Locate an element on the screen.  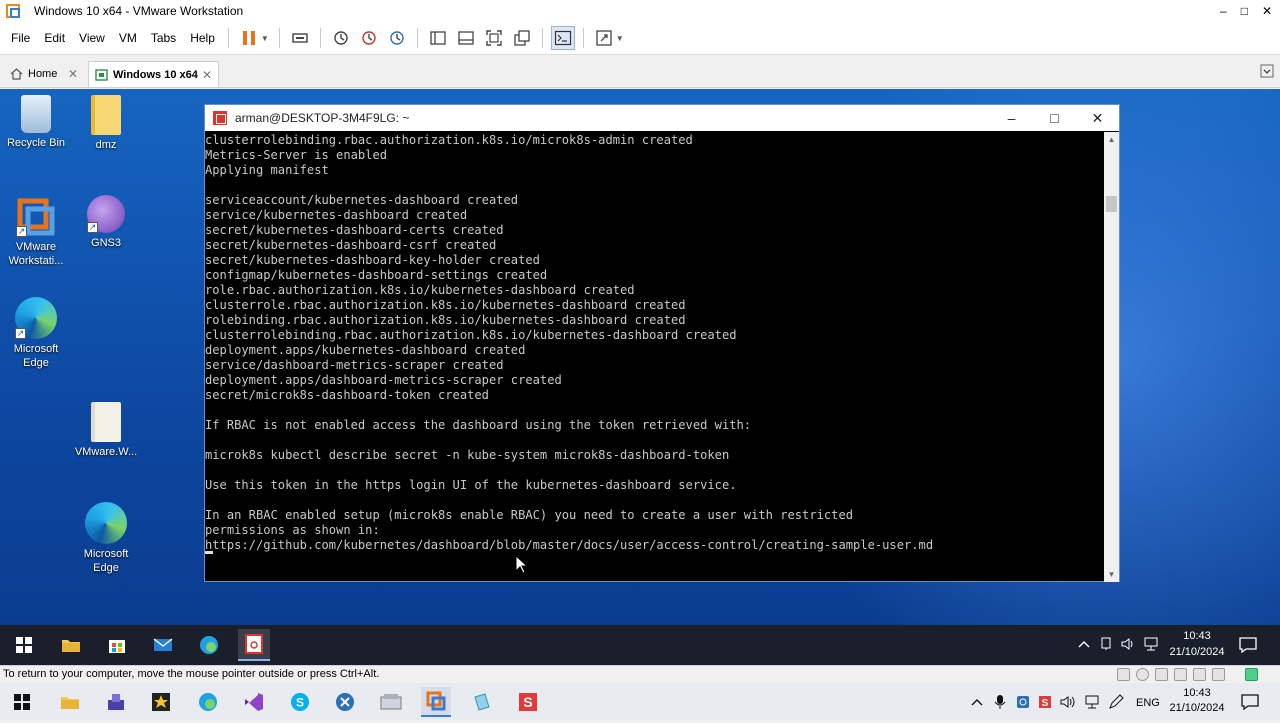
desktop-icon-microsoft-edge-2: Microsoft Edge is located at coordinates (106, 538).